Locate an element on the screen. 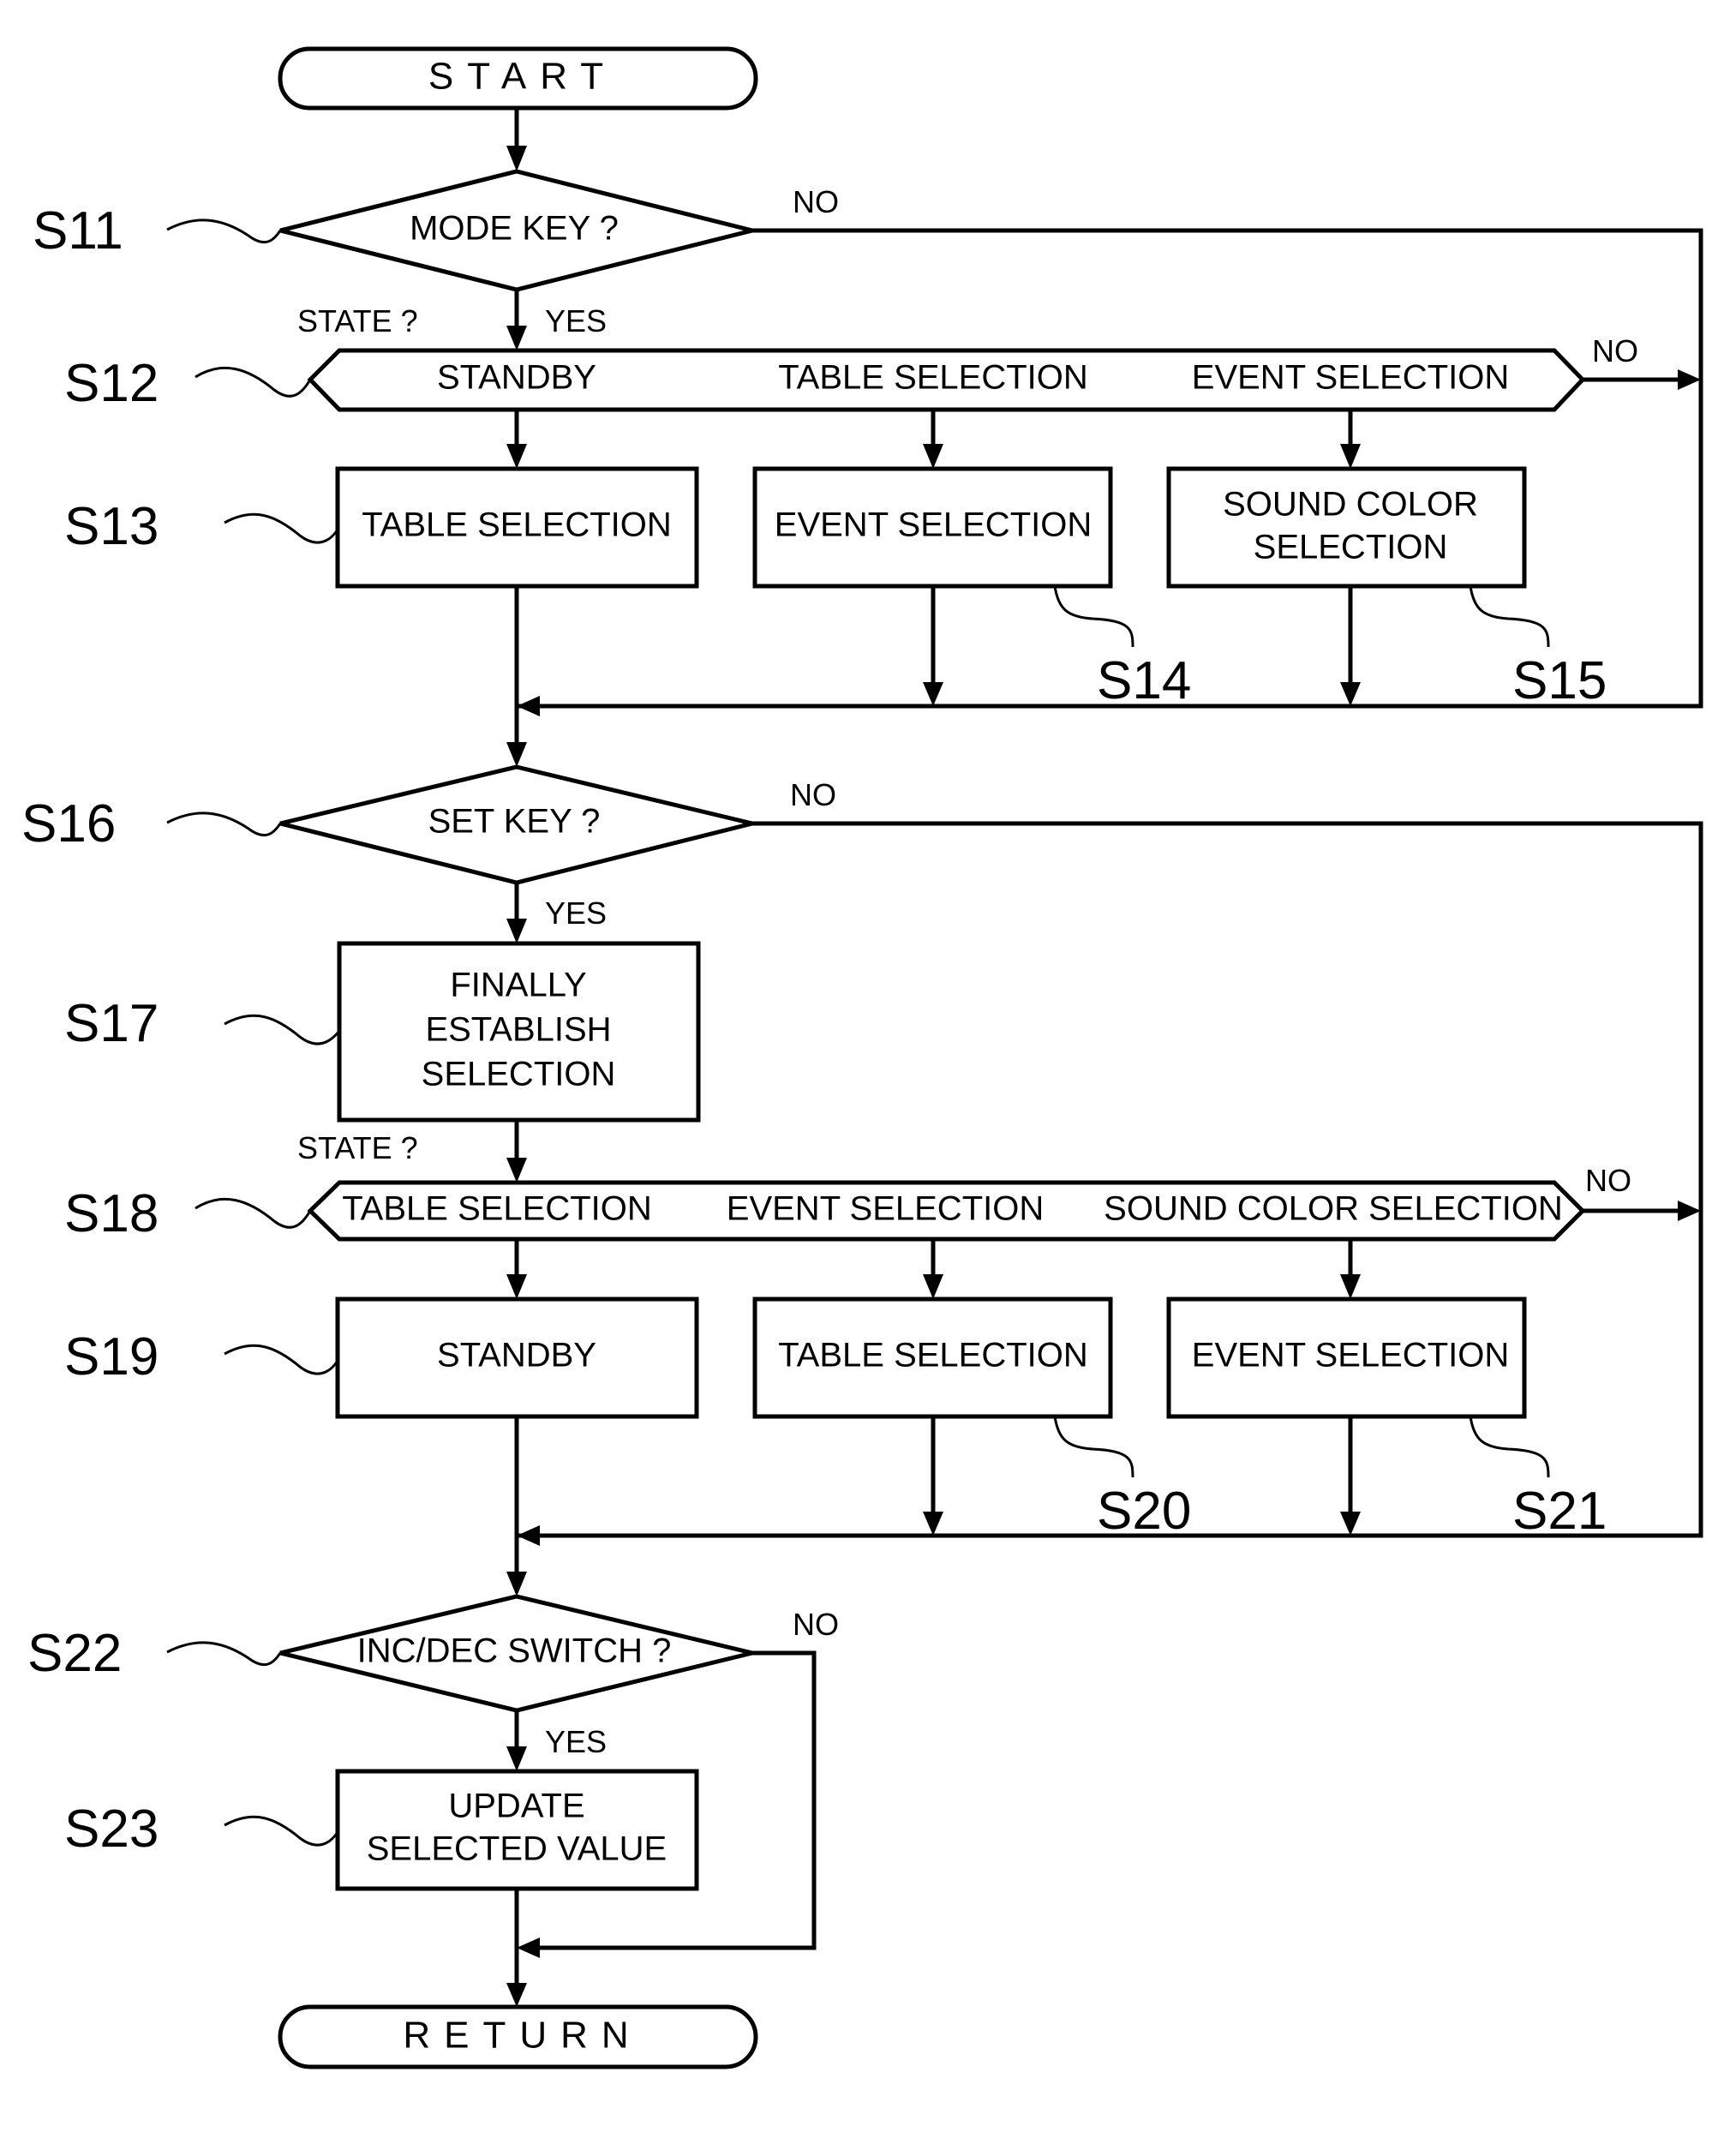 The width and height of the screenshot is (1724, 2156). step-label-s15: S15 is located at coordinates (1559, 681).